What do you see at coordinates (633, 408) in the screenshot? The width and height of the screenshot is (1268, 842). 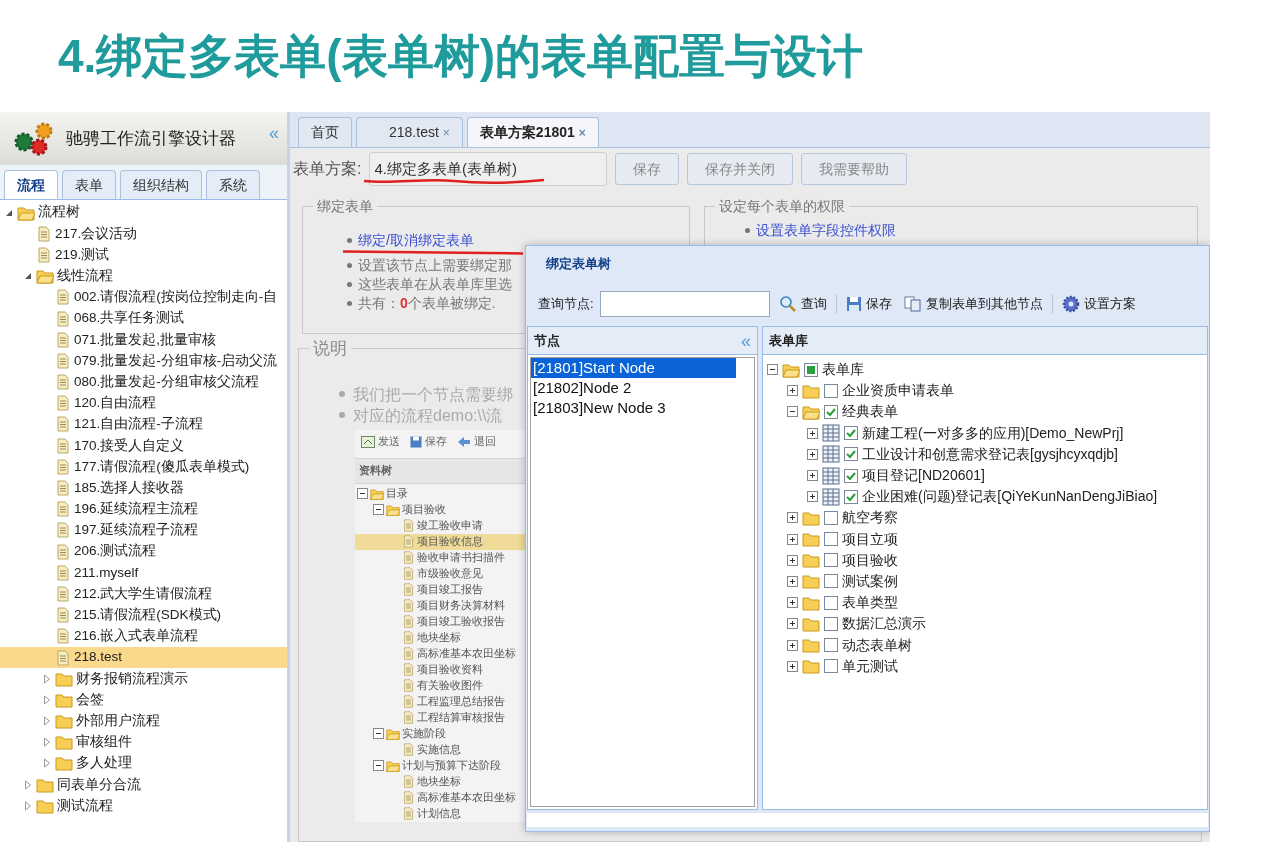 I see `list-item: [21803]New Node 3` at bounding box center [633, 408].